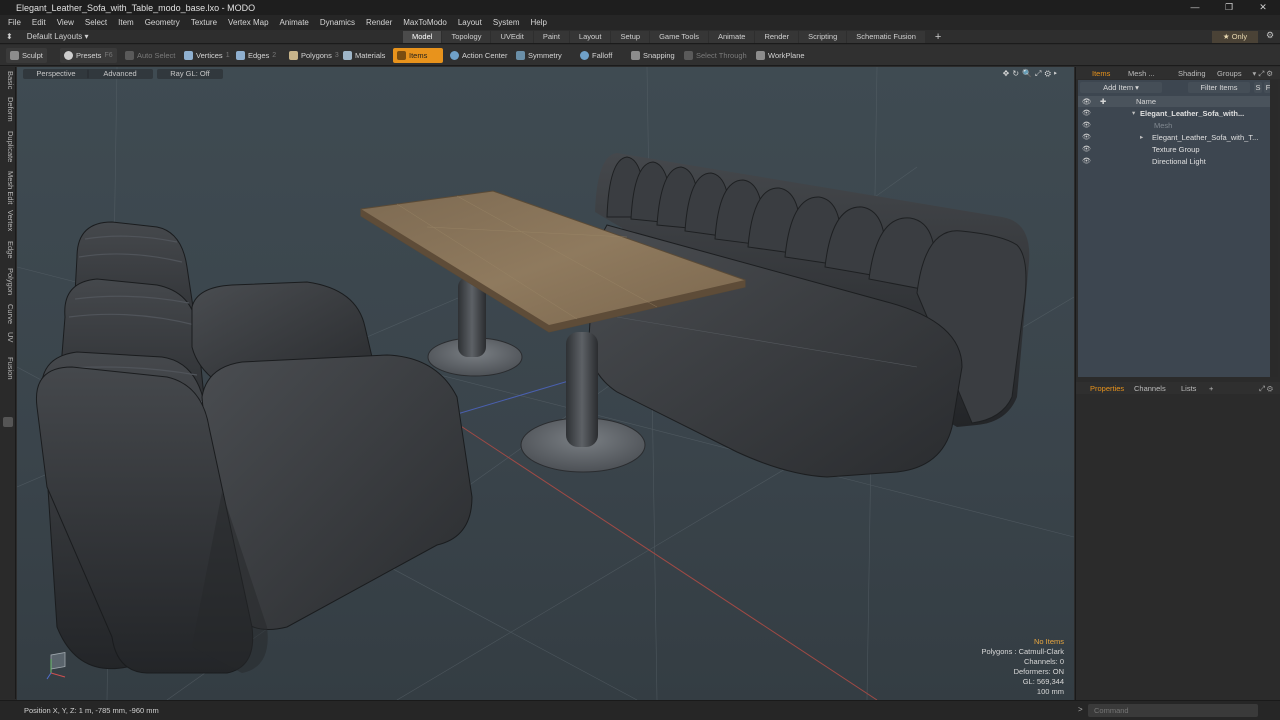  What do you see at coordinates (126, 22) in the screenshot?
I see `menu-item: Item` at bounding box center [126, 22].